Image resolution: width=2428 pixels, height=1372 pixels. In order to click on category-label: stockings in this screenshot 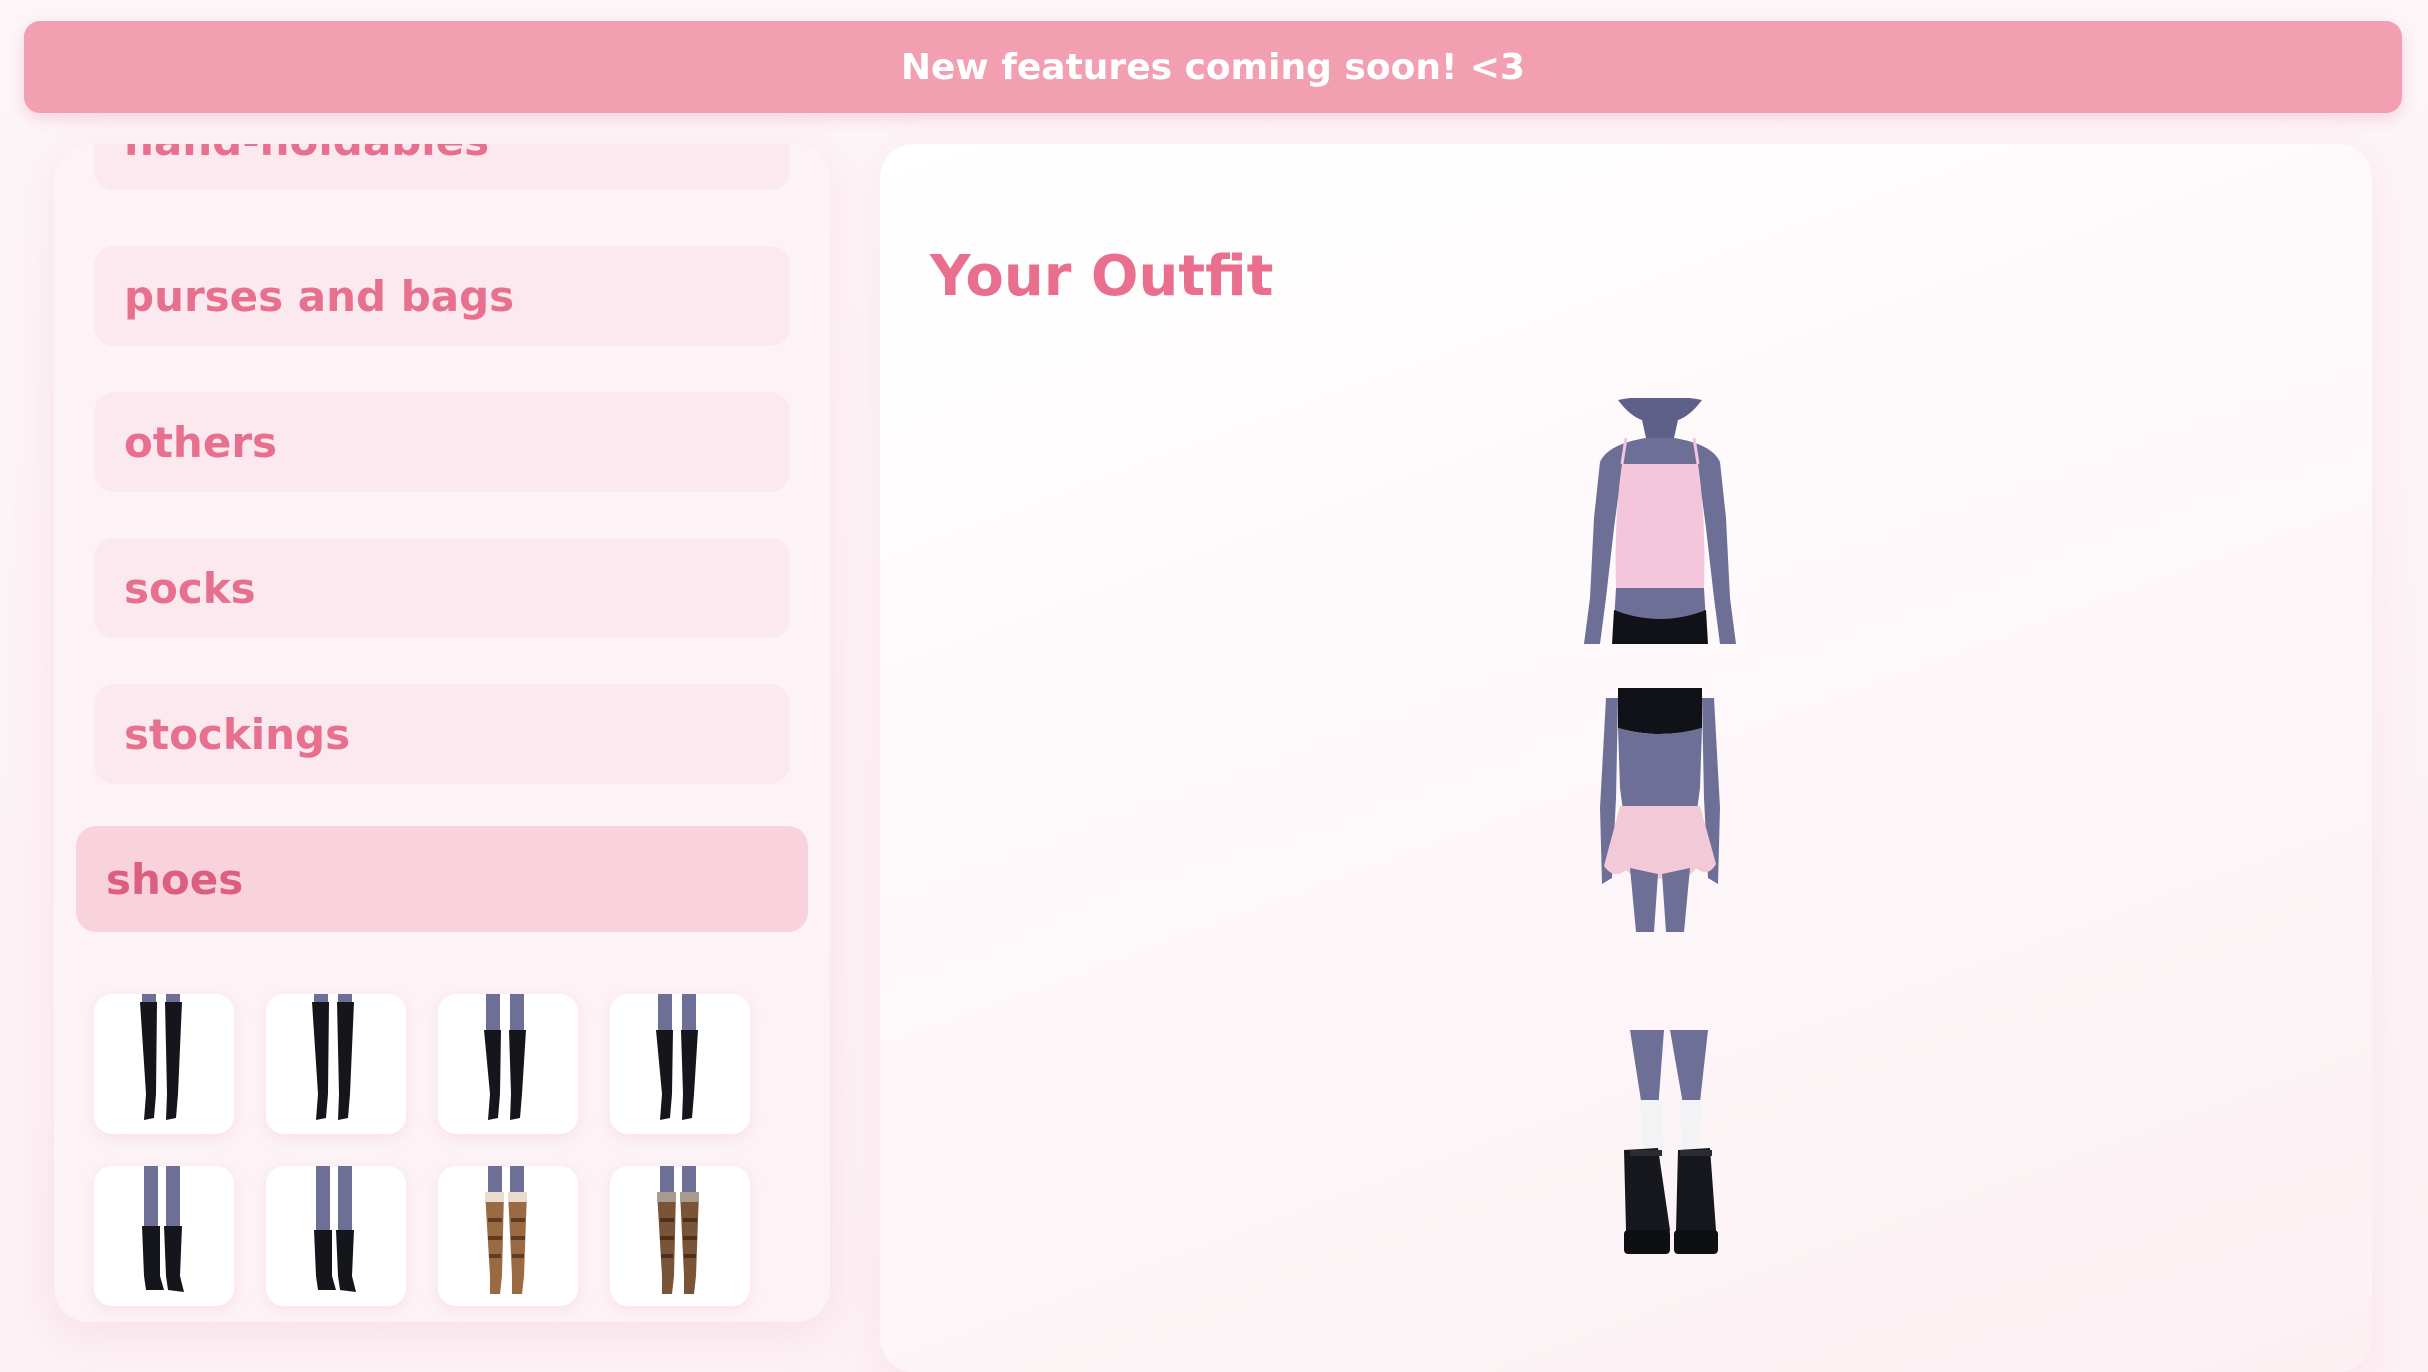, I will do `click(237, 734)`.